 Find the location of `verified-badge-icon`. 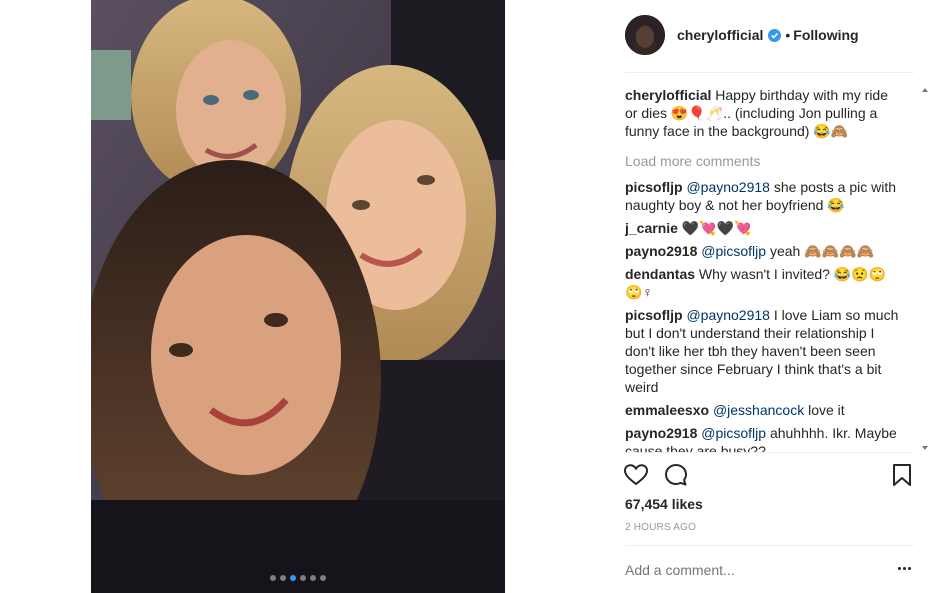

verified-badge-icon is located at coordinates (775, 35).